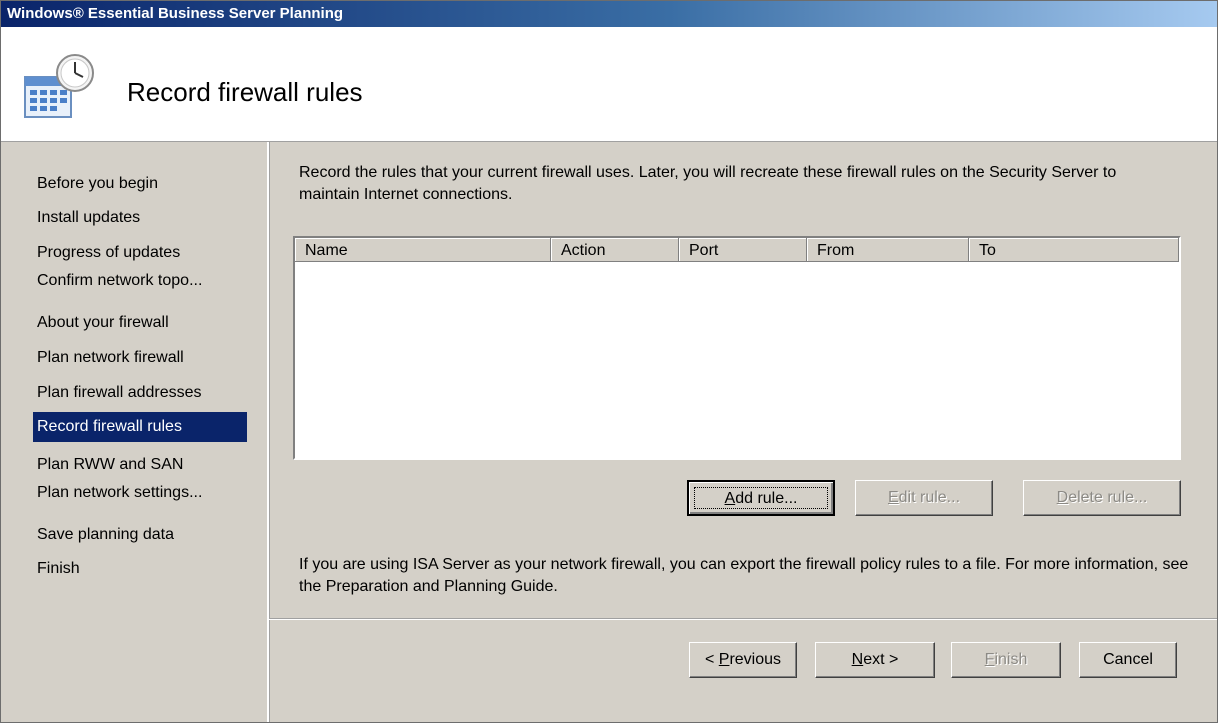 The width and height of the screenshot is (1218, 723). What do you see at coordinates (140, 569) in the screenshot?
I see `sidebar-item-finish: Finish` at bounding box center [140, 569].